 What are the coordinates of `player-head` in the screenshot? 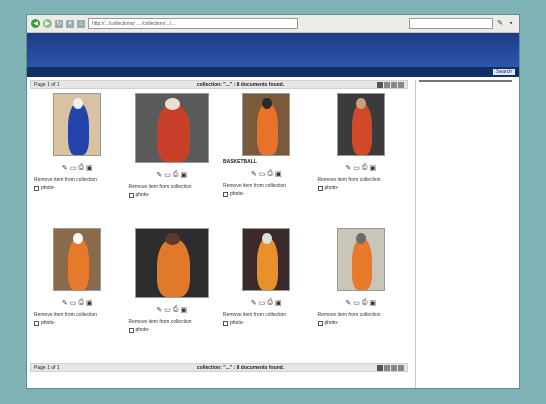 It's located at (77, 103).